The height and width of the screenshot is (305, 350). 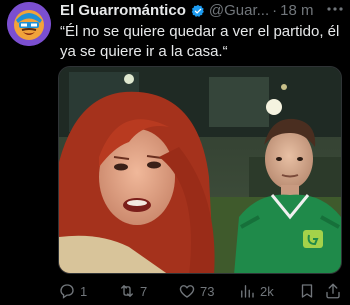 I want to click on like-icon, so click(x=187, y=291).